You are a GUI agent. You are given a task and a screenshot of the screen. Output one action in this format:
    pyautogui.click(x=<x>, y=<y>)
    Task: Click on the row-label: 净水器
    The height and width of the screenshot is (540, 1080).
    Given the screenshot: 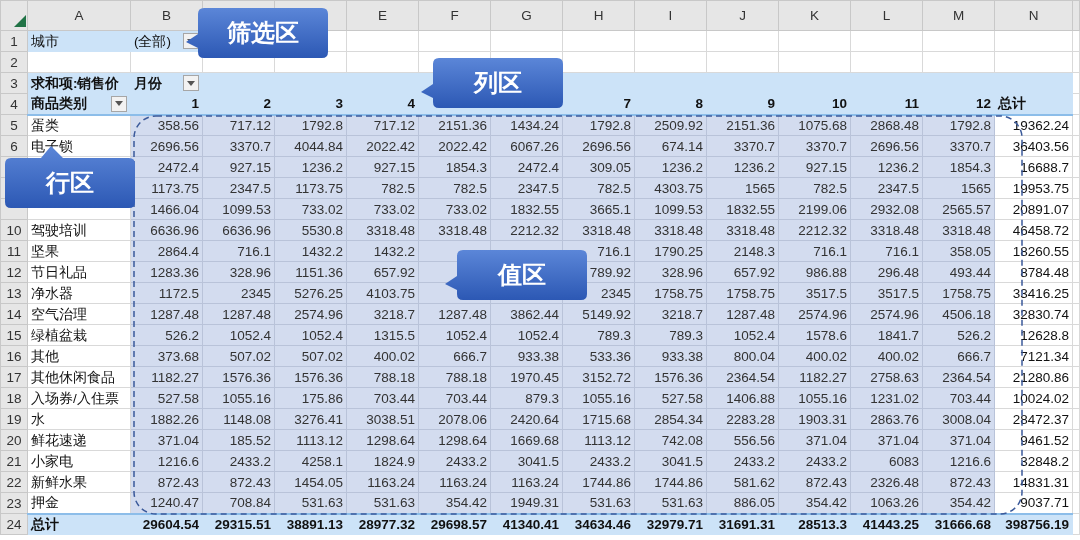 What is the action you would take?
    pyautogui.click(x=79, y=293)
    